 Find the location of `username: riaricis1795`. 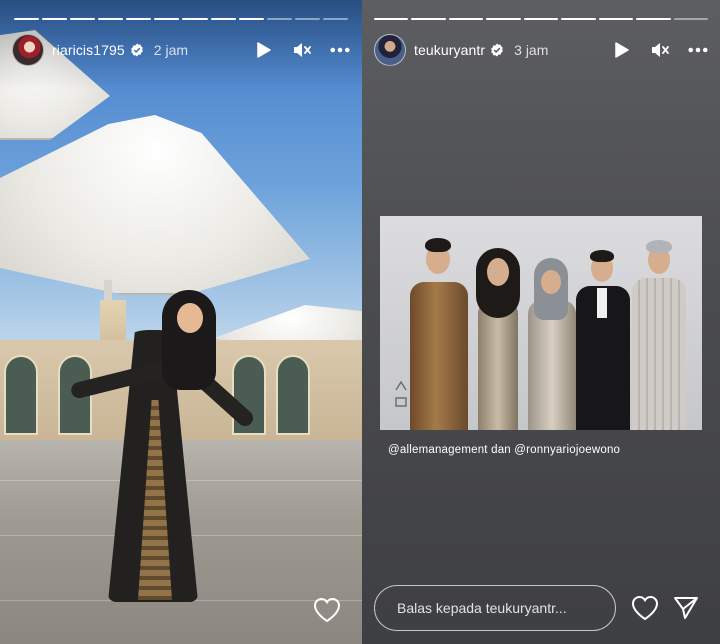

username: riaricis1795 is located at coordinates (88, 50).